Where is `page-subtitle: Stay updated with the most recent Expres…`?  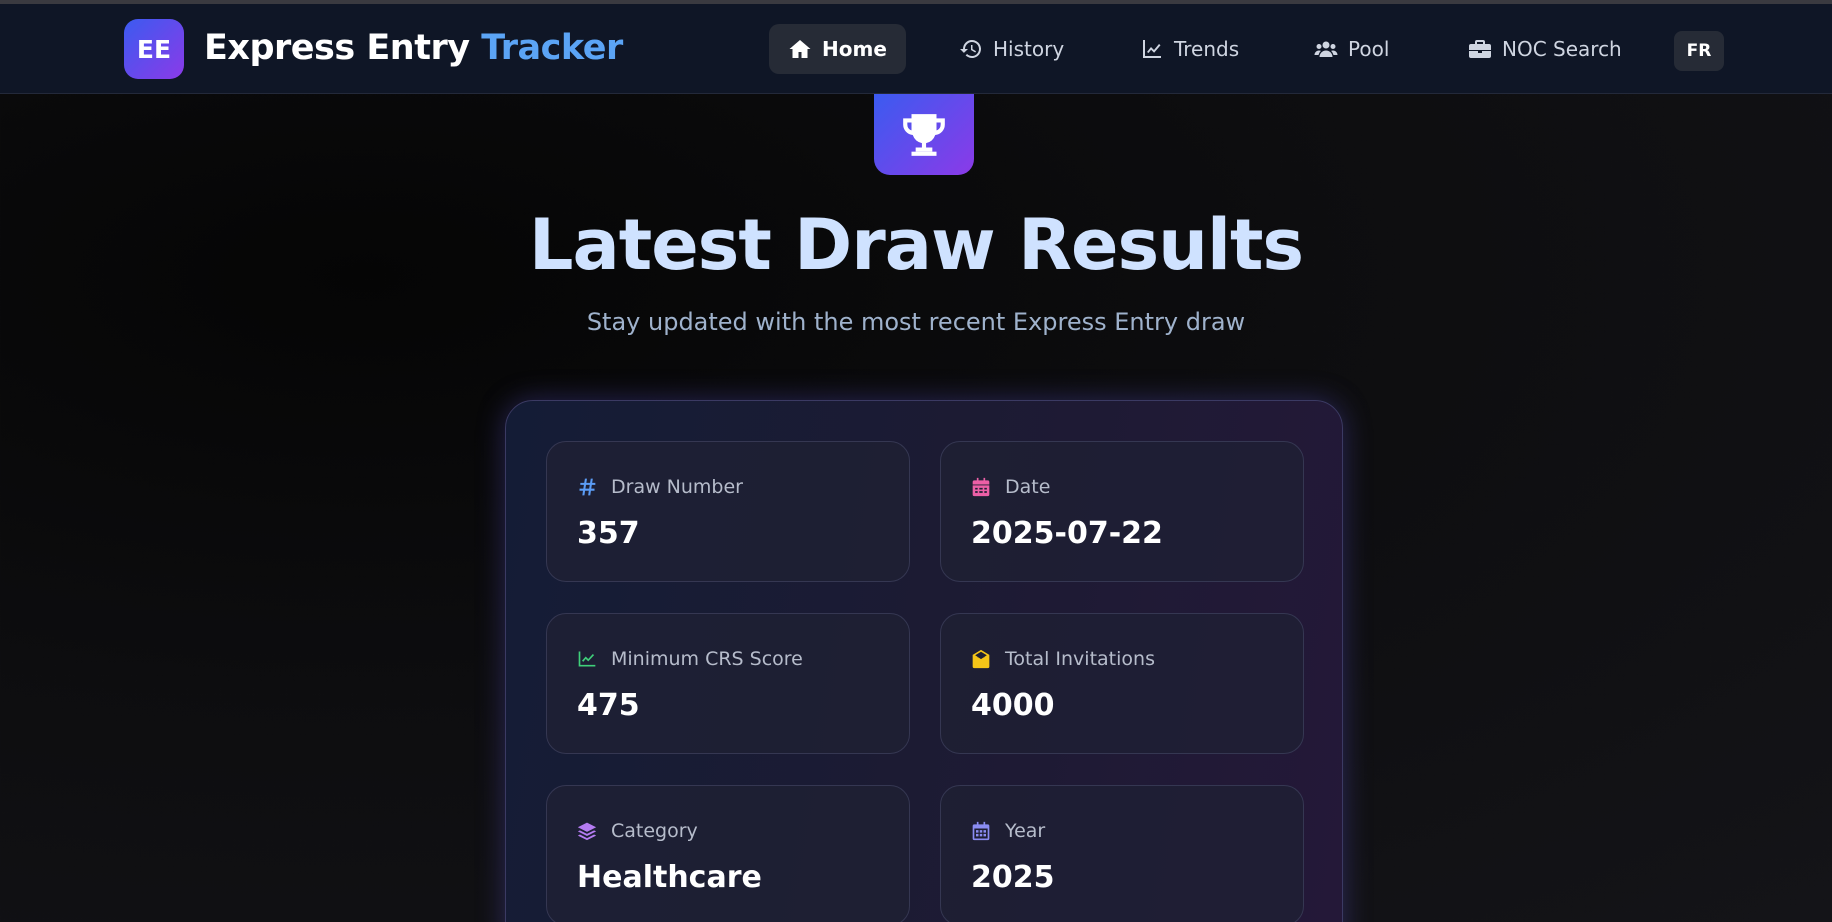
page-subtitle: Stay updated with the most recent Expres… is located at coordinates (916, 322).